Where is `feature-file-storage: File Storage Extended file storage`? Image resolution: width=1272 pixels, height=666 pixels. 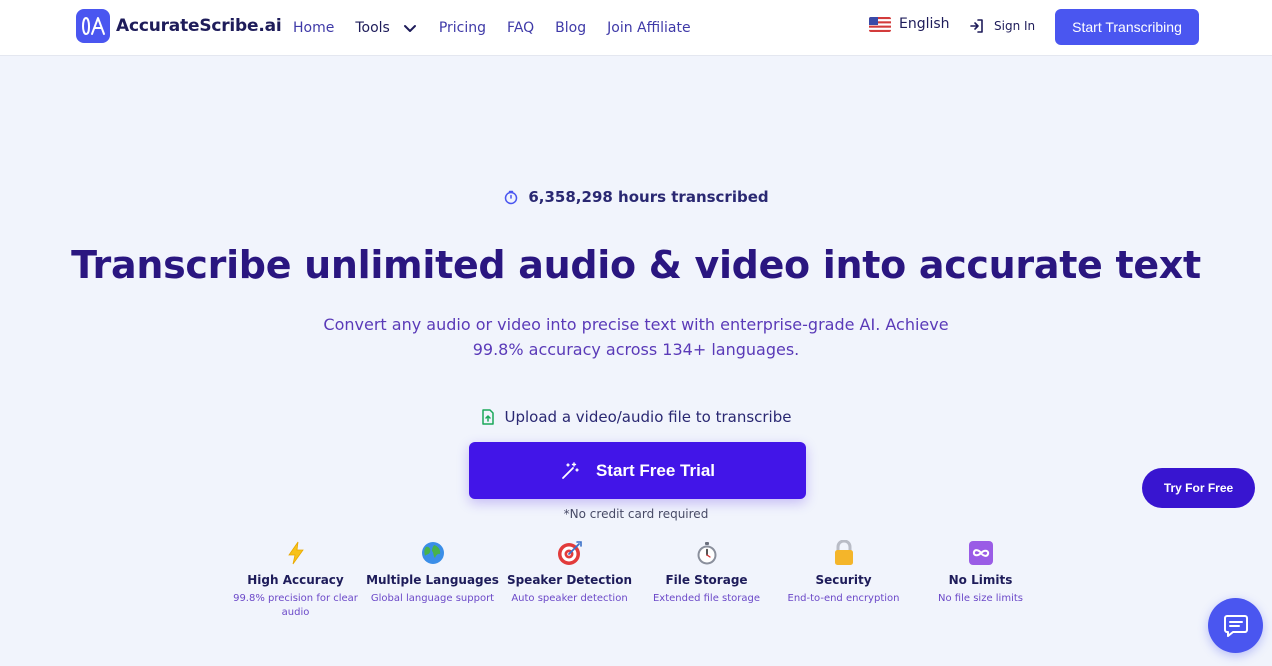 feature-file-storage: File Storage Extended file storage is located at coordinates (706, 580).